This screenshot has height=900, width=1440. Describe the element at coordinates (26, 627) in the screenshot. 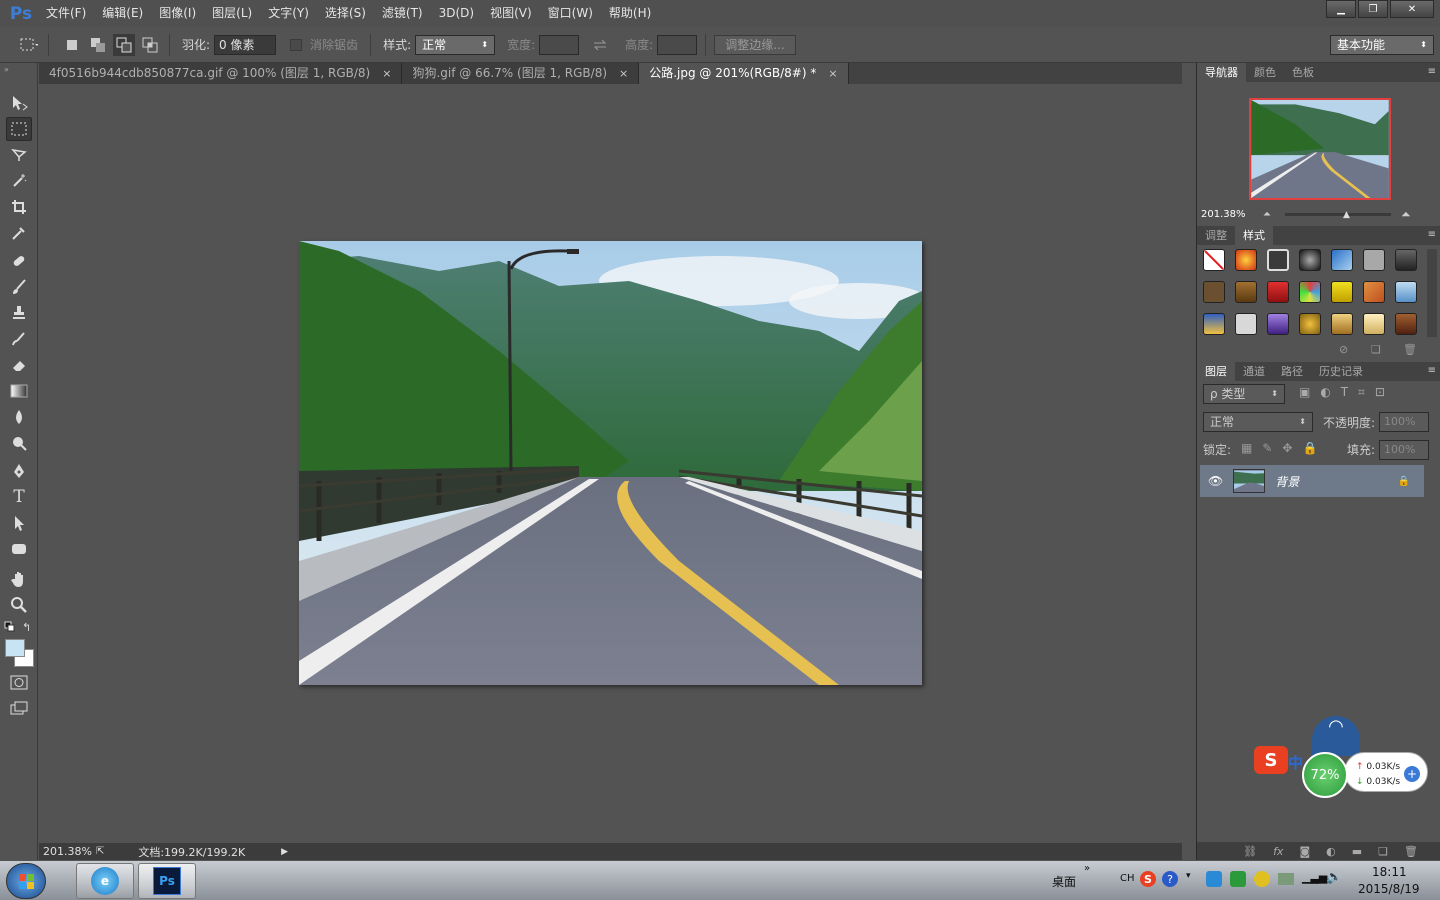

I see `swap-colors-icon: ↰` at that location.